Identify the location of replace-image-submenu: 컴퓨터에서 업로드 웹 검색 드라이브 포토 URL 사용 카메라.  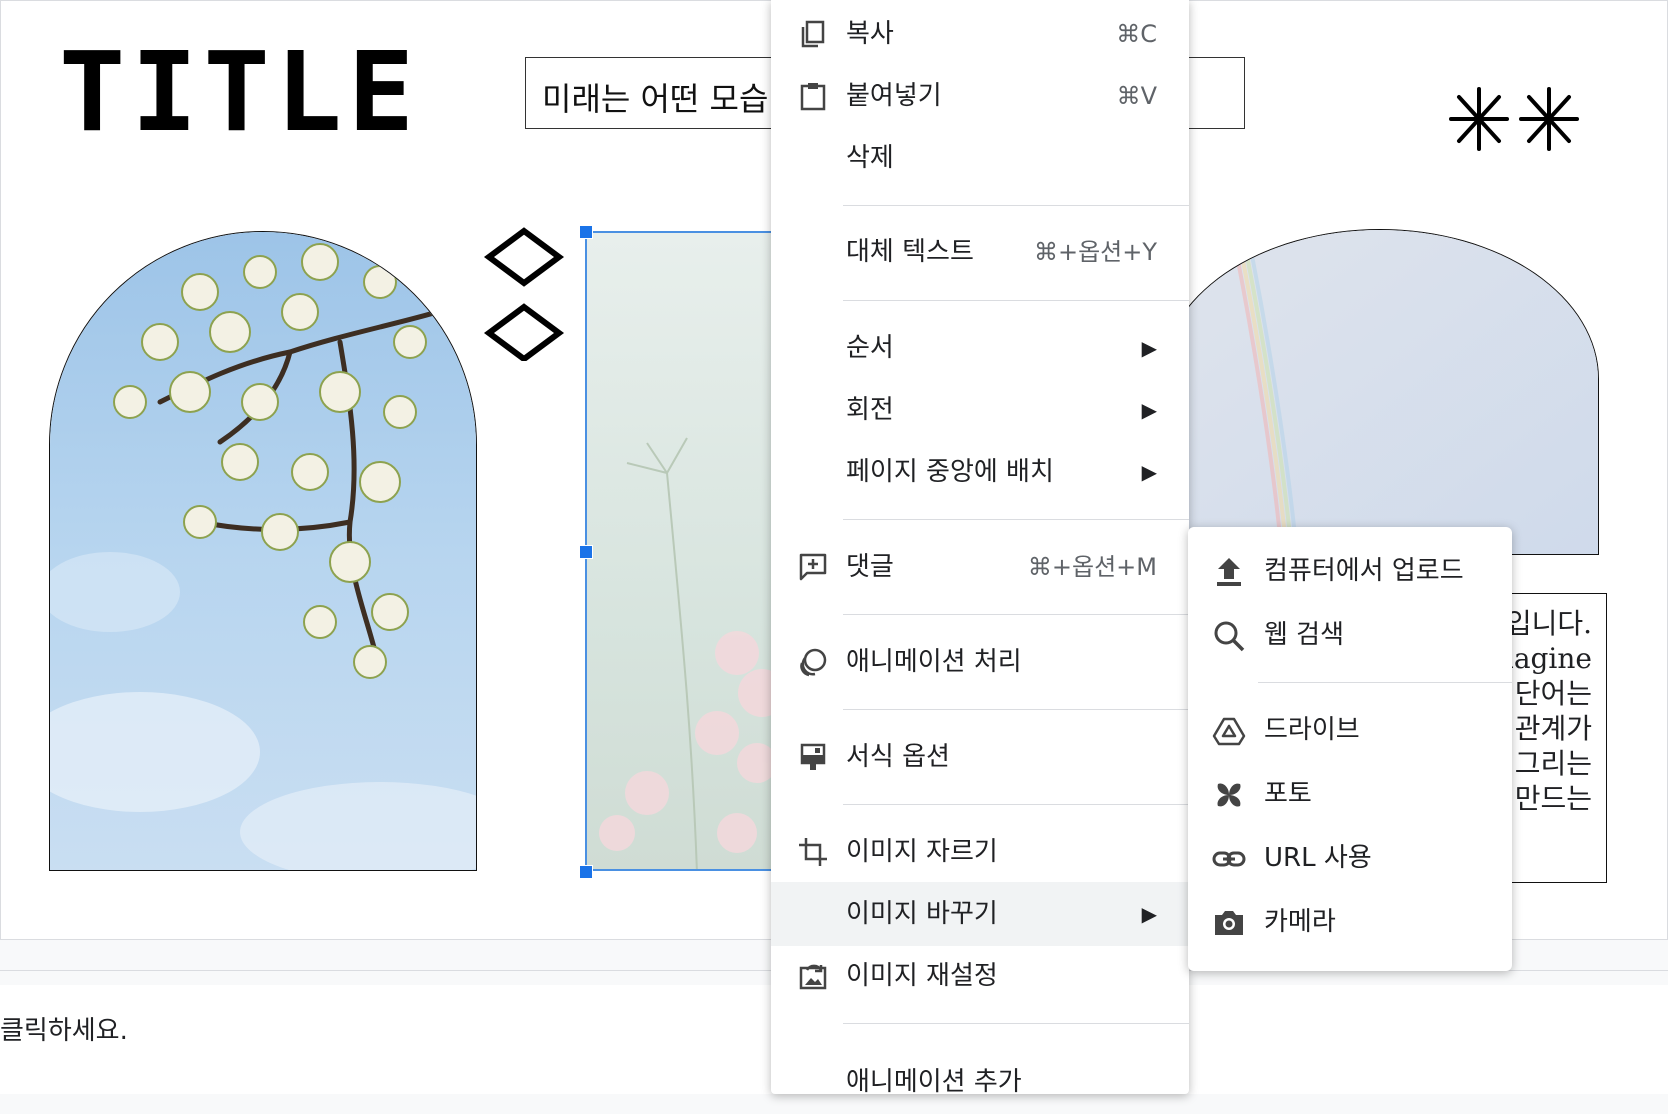
(1350, 749).